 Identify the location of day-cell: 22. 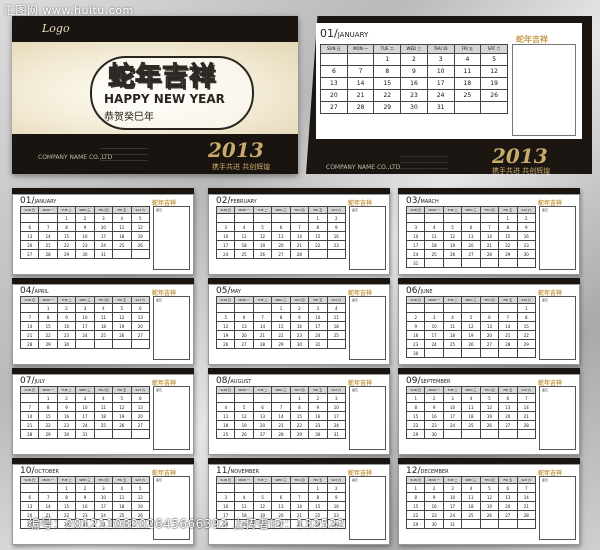
(66, 245).